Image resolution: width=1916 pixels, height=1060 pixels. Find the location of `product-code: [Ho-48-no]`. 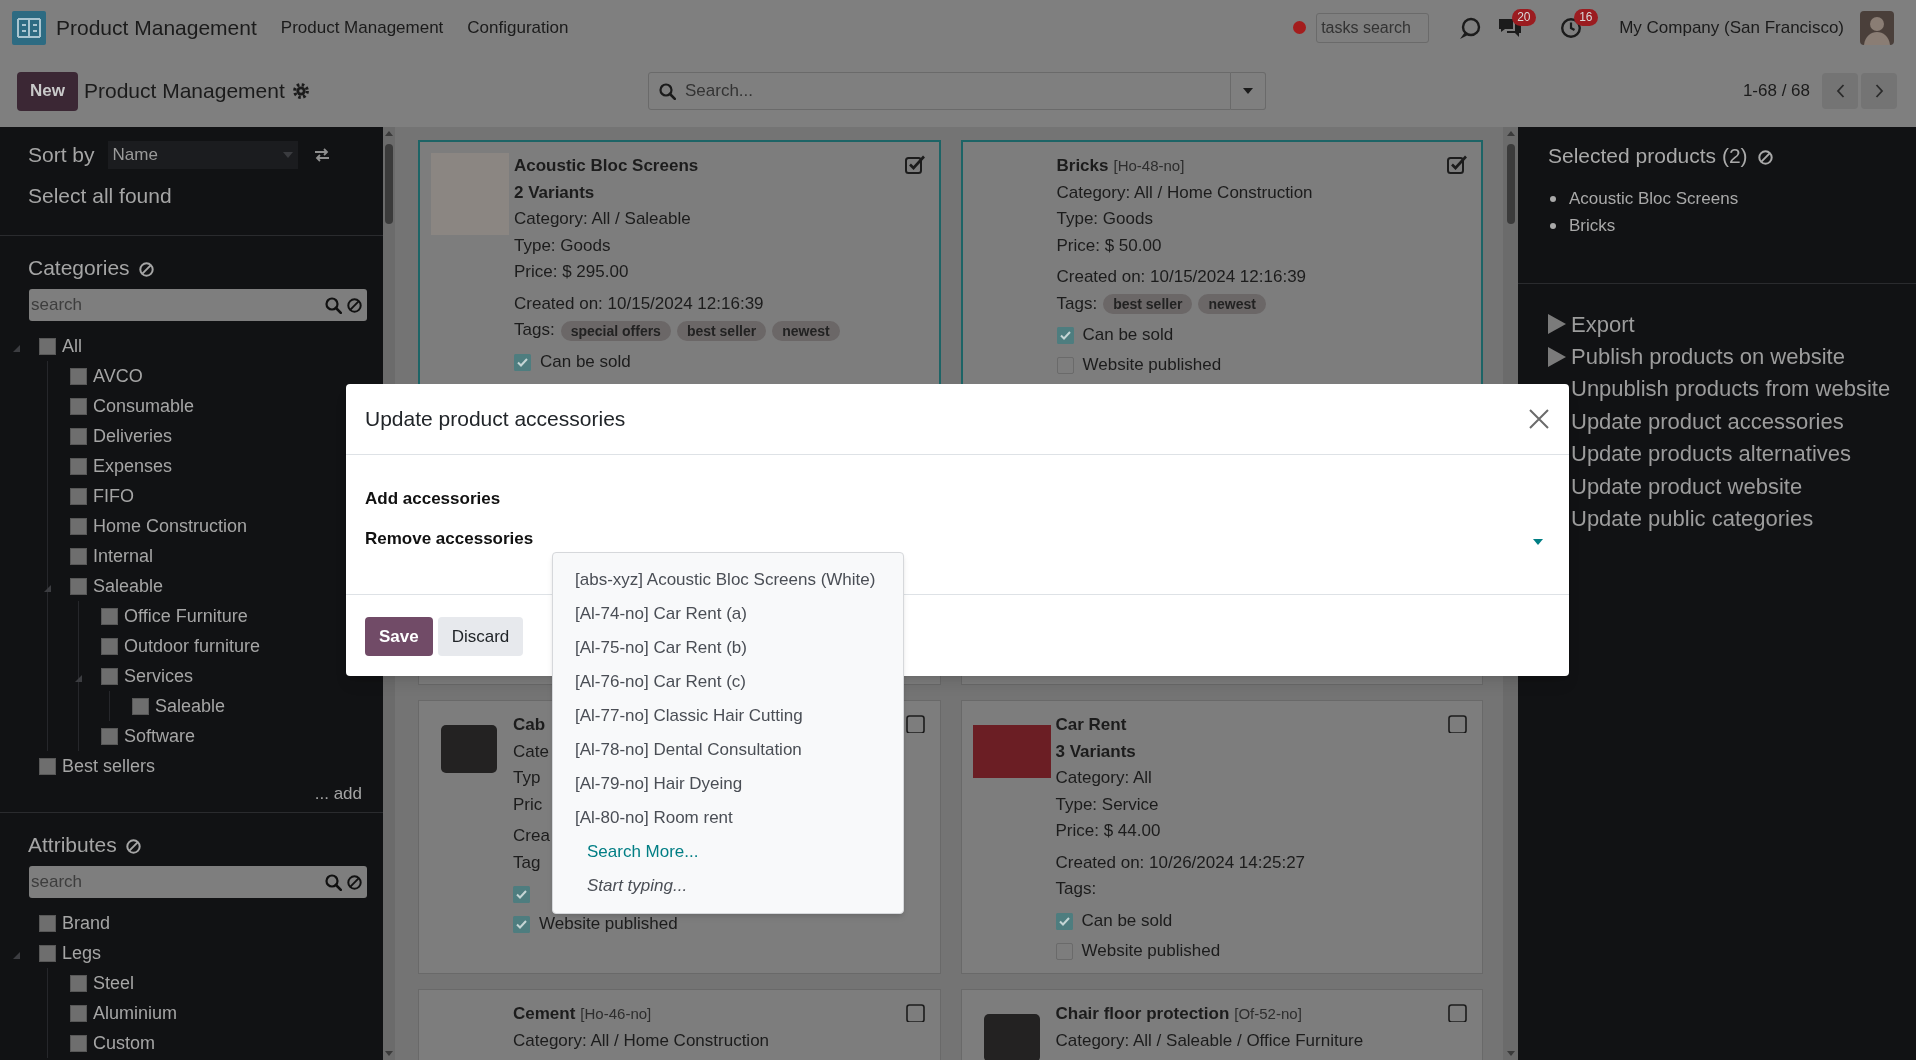

product-code: [Ho-48-no] is located at coordinates (1149, 166).